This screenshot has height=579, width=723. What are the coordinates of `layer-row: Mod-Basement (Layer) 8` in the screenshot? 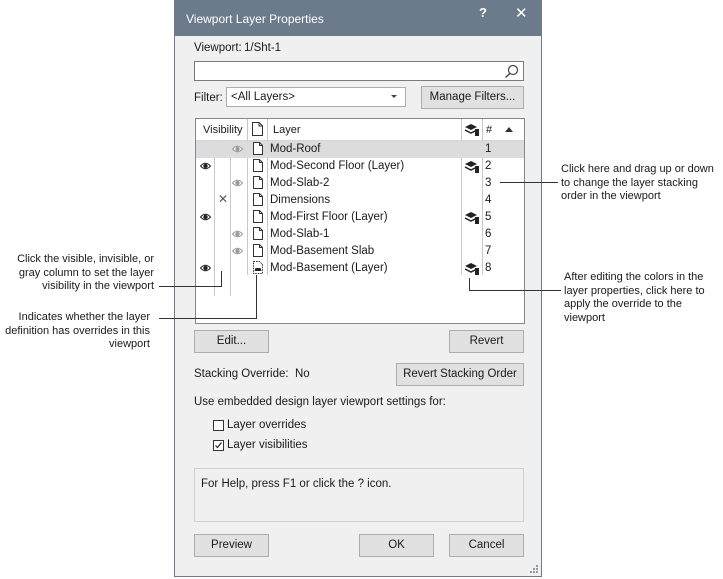 It's located at (360, 268).